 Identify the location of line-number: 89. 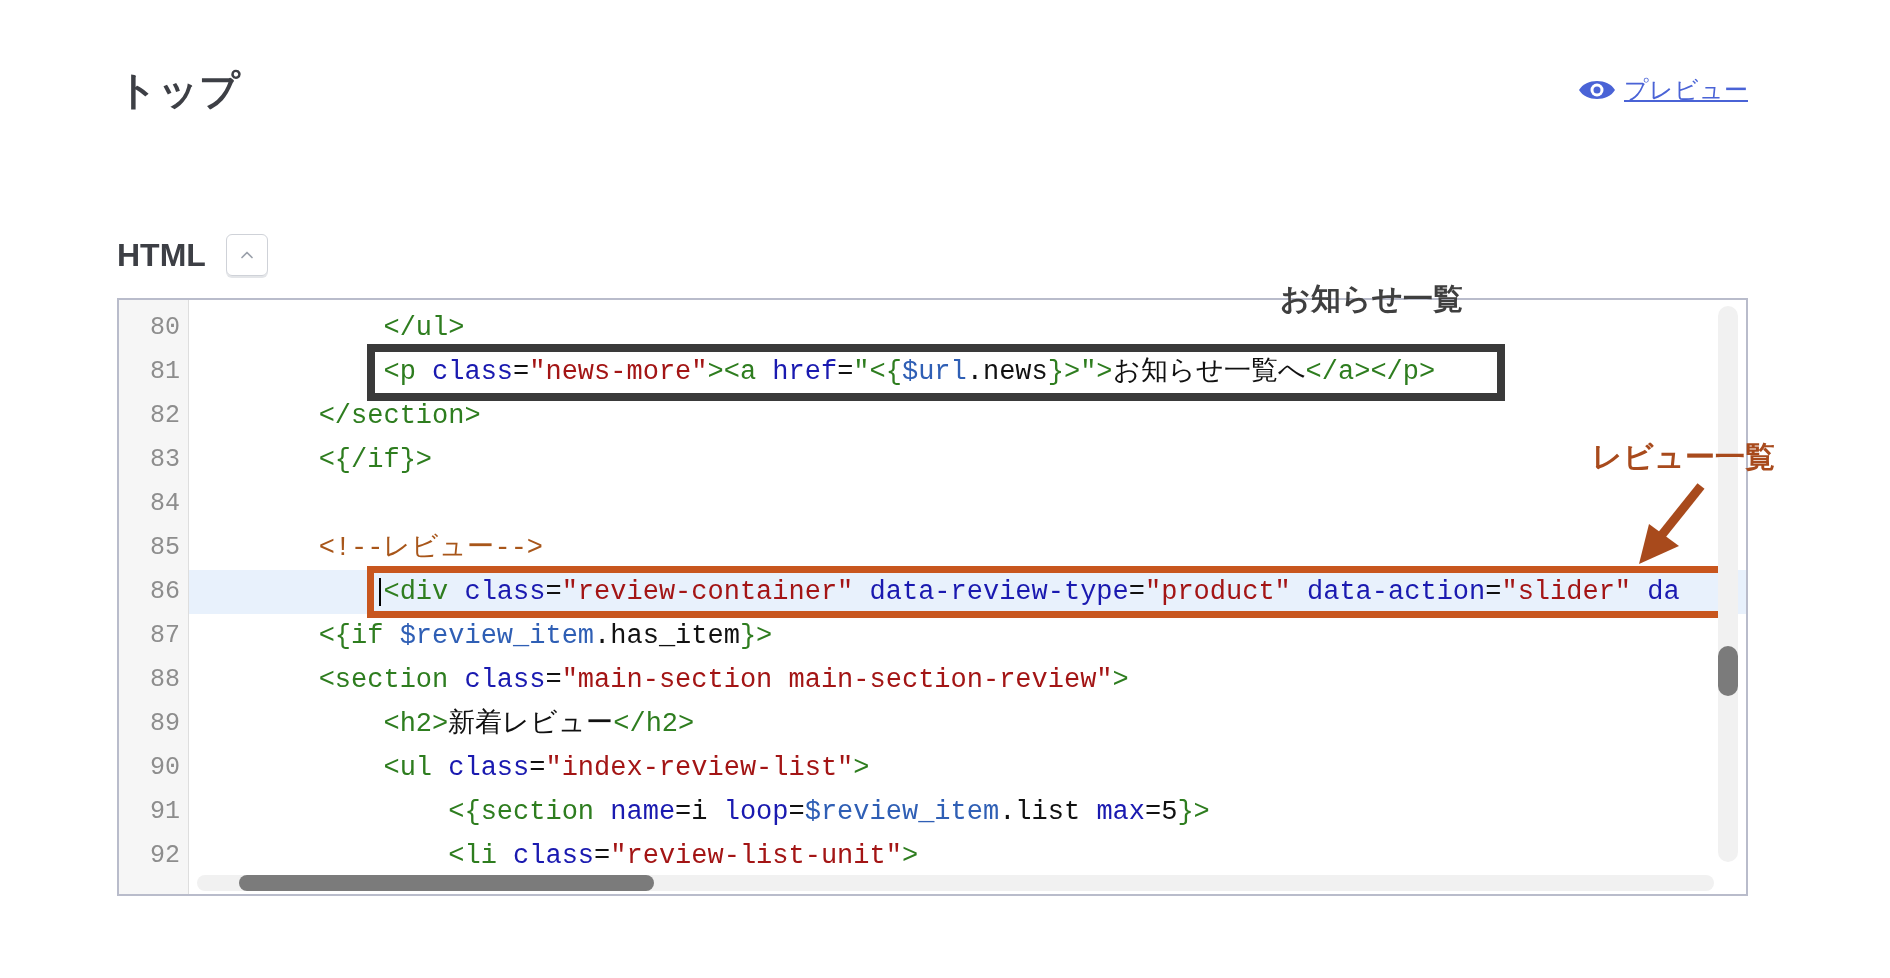
(165, 724).